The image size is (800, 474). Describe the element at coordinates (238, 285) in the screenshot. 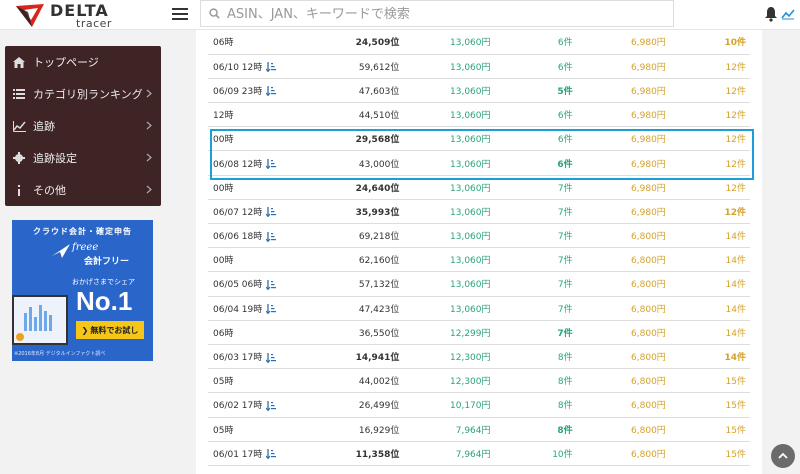

I see `time-label: 06/05 06時` at that location.